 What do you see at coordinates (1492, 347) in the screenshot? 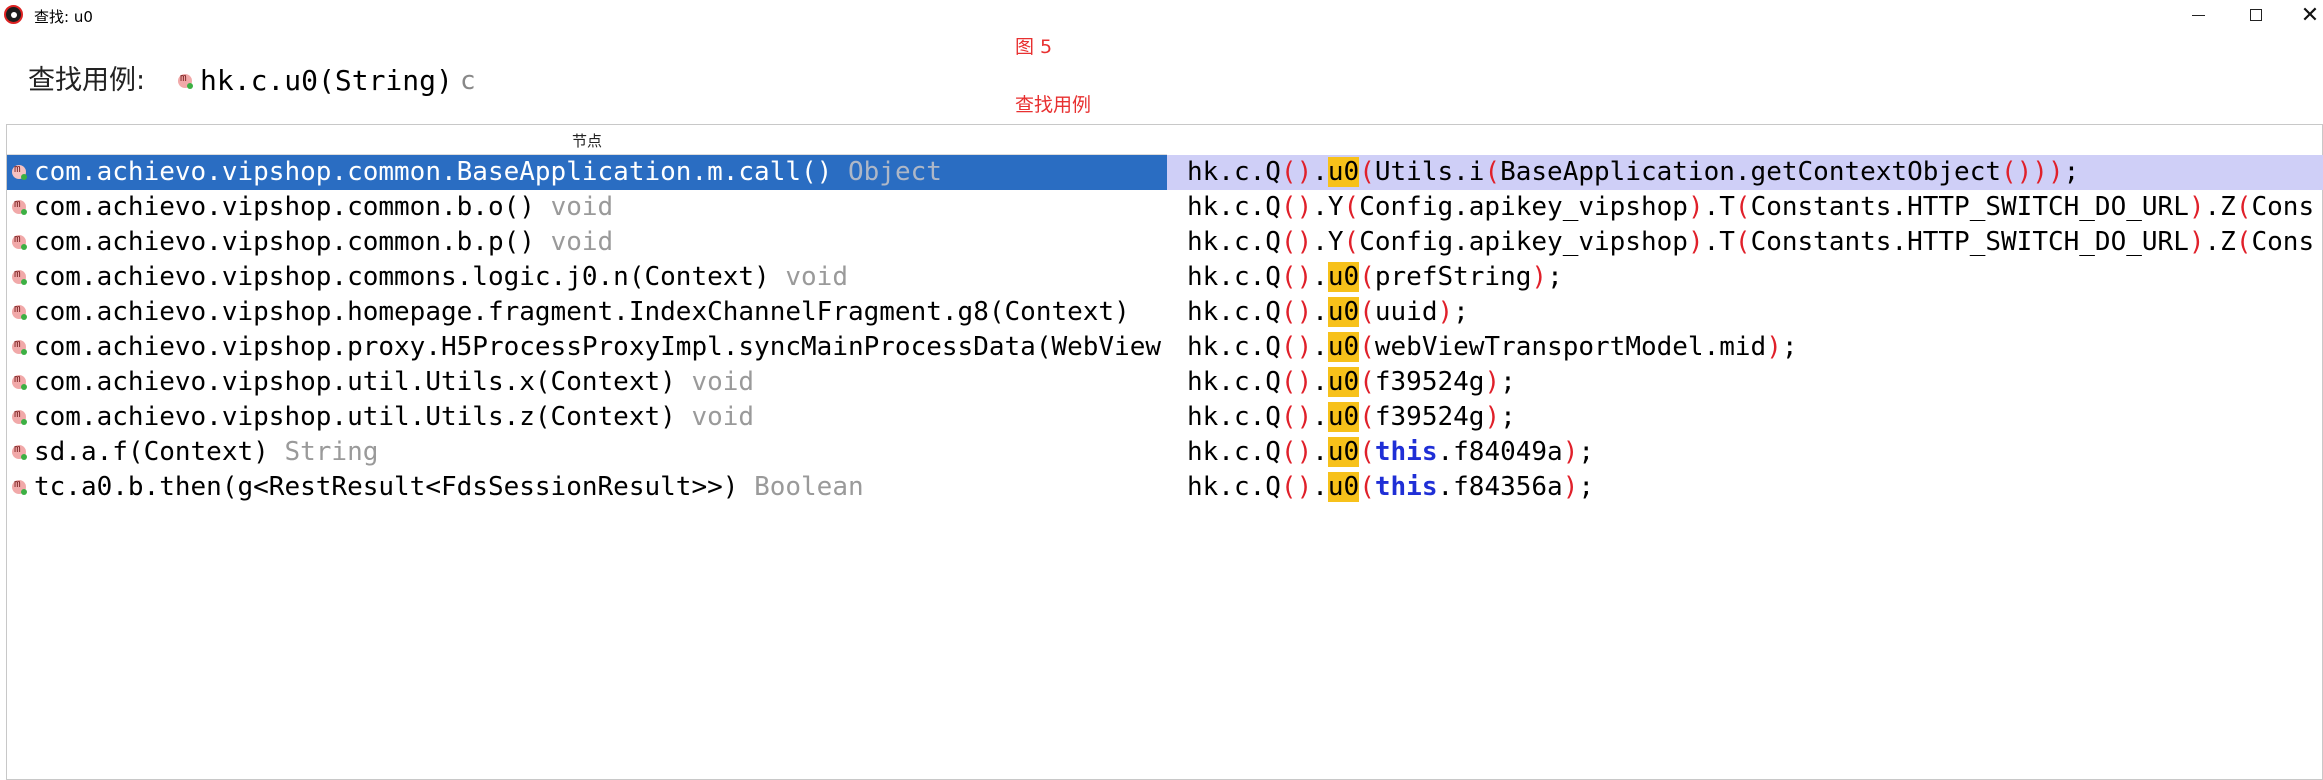
I see `code-snippet: hk.c.Q().u0(webViewTransportModel.mid);` at bounding box center [1492, 347].